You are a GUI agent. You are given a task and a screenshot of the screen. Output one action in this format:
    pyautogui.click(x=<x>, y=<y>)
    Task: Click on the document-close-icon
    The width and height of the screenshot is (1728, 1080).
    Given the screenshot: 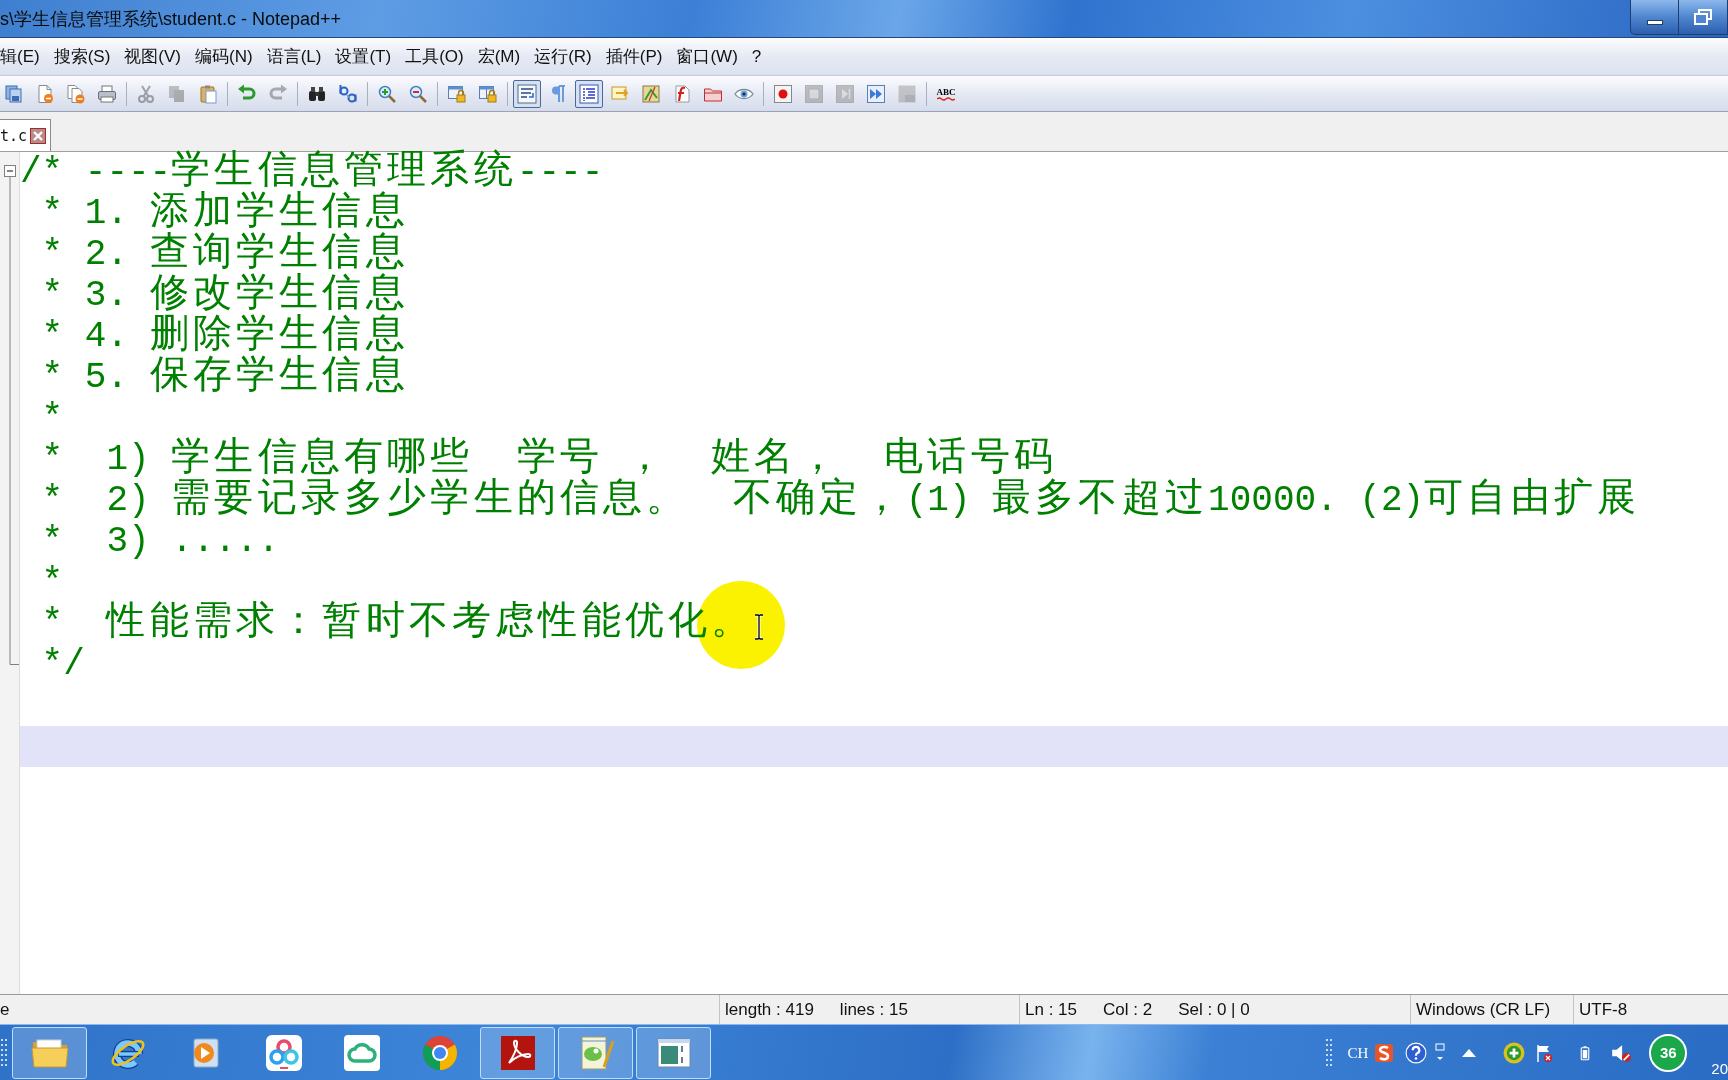 What is the action you would take?
    pyautogui.click(x=45, y=93)
    